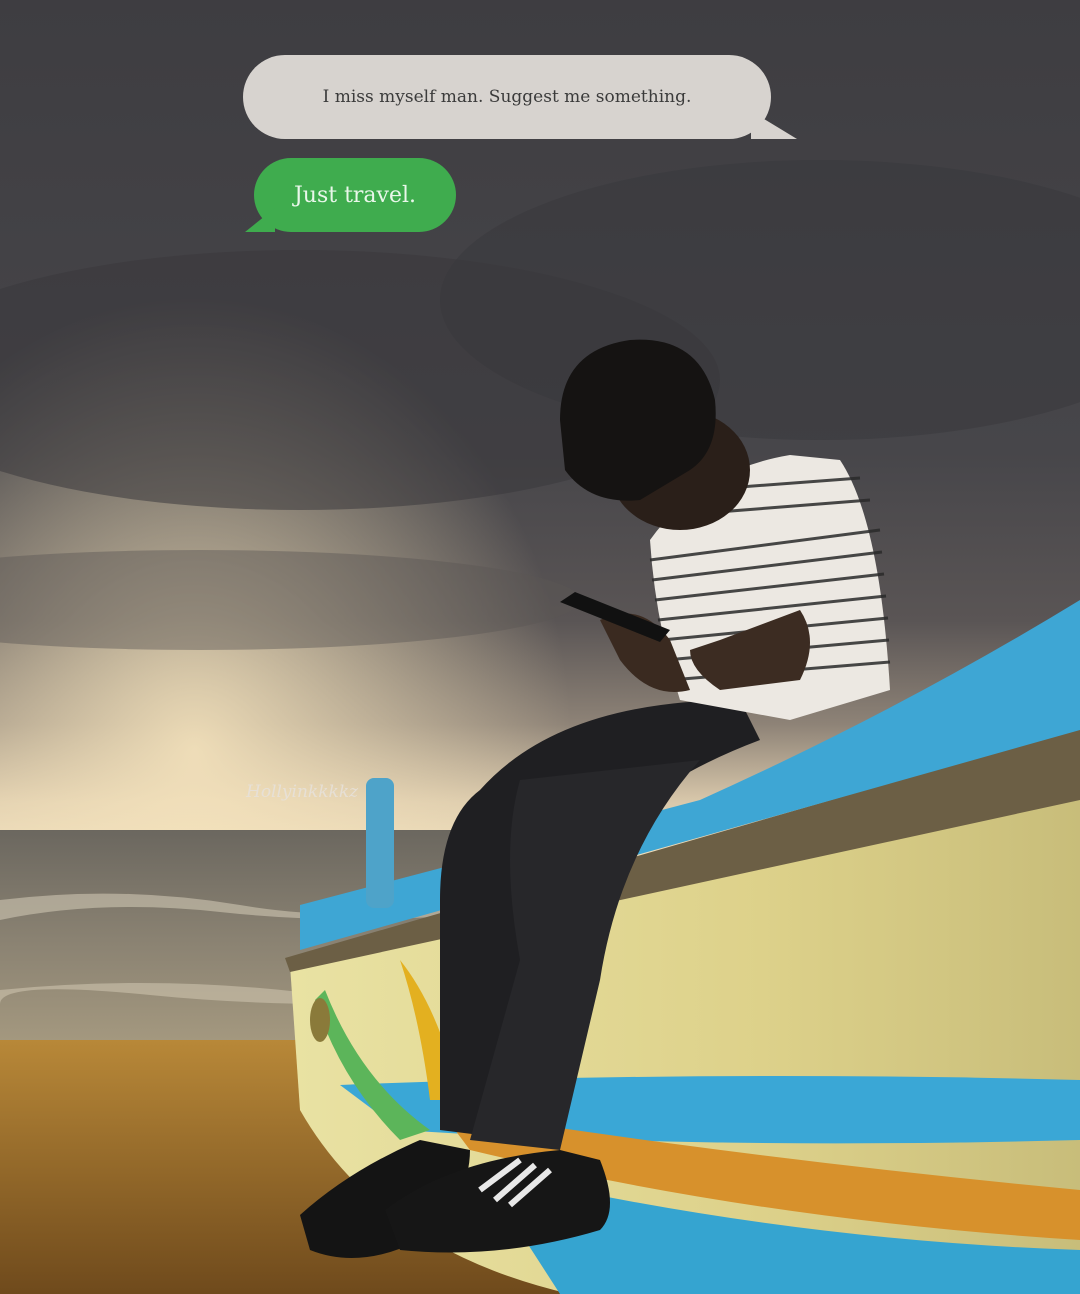  Describe the element at coordinates (507, 97) in the screenshot. I see `received-message-text: I miss myself man. Suggest me something.` at that location.